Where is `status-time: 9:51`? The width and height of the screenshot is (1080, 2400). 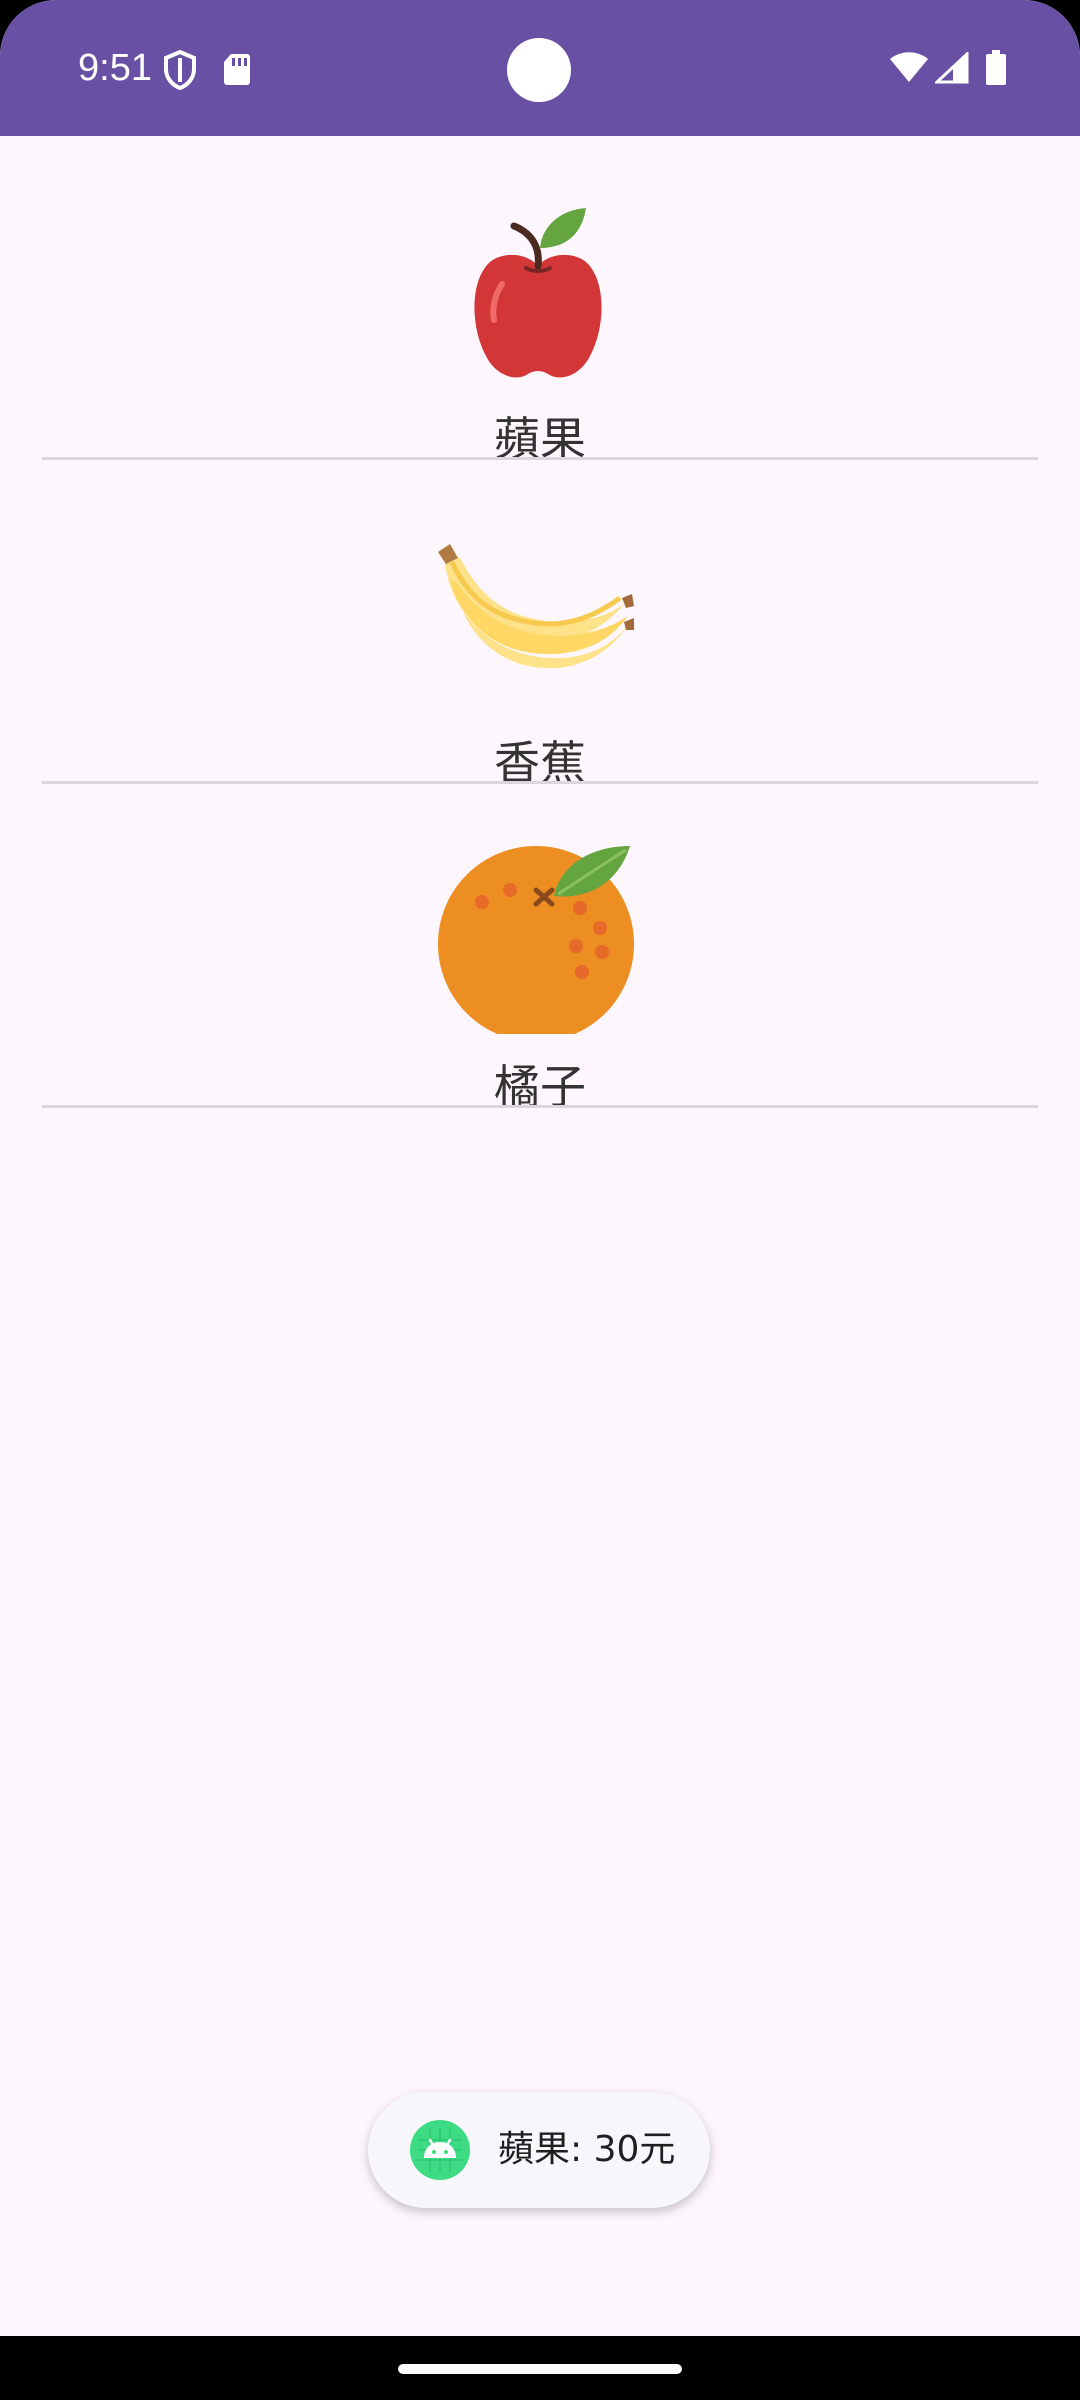 status-time: 9:51 is located at coordinates (115, 68).